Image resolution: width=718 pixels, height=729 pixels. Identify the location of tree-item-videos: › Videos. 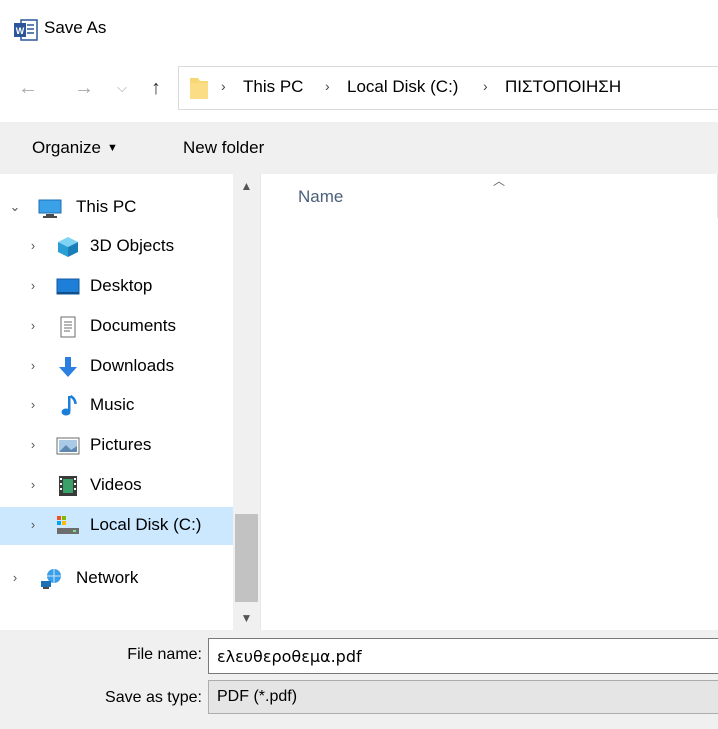
(116, 486).